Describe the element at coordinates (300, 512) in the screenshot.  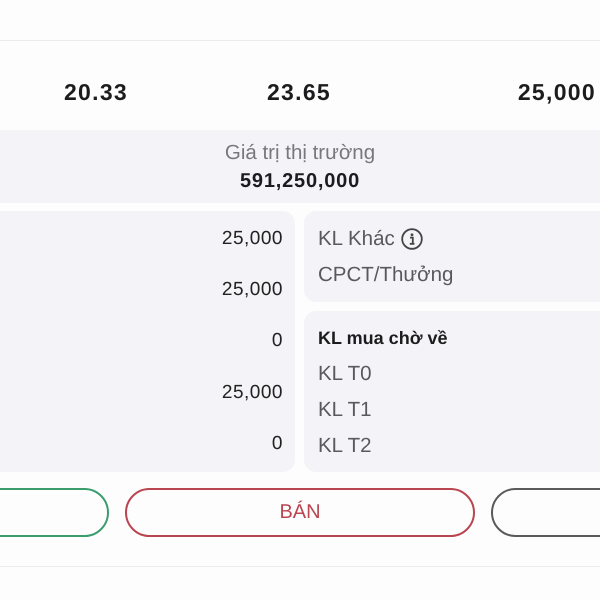
I see `sell-button: BÁN` at that location.